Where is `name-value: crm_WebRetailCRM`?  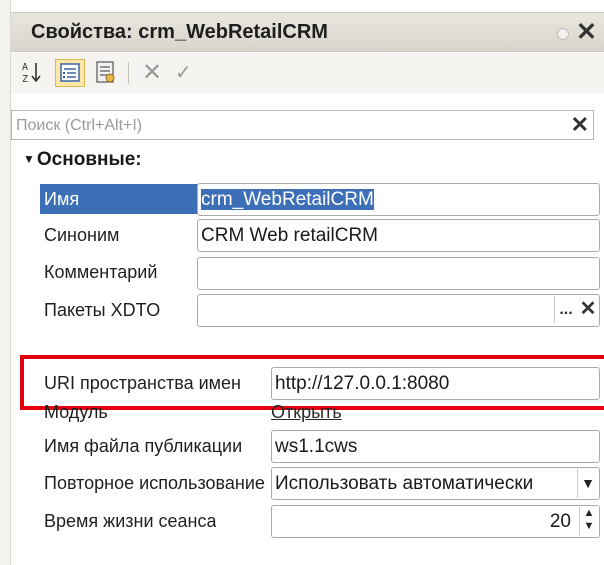 name-value: crm_WebRetailCRM is located at coordinates (287, 199).